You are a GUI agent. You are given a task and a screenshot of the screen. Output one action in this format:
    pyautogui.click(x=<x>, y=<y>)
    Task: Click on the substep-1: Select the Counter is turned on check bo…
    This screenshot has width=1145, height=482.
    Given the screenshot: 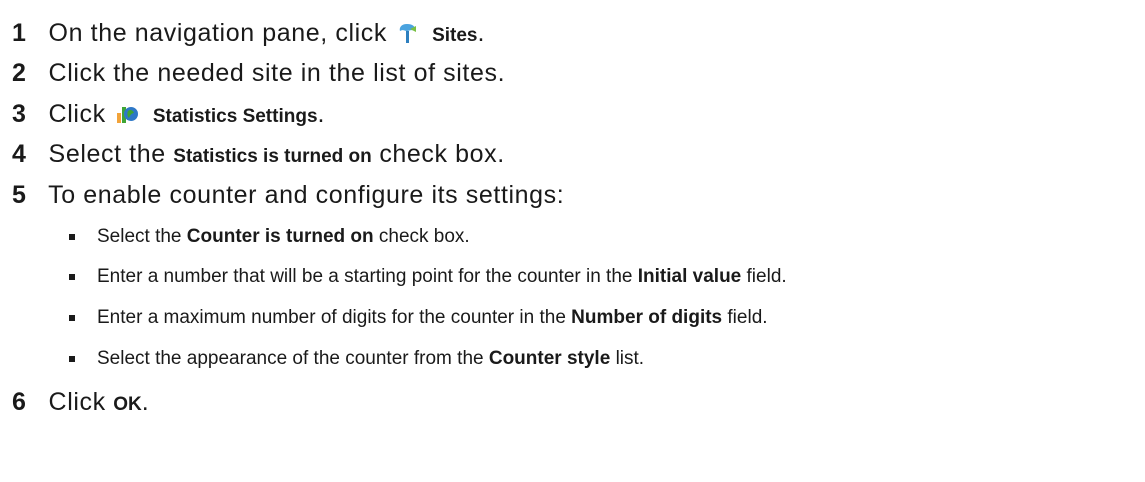 What is the action you would take?
    pyautogui.click(x=269, y=237)
    